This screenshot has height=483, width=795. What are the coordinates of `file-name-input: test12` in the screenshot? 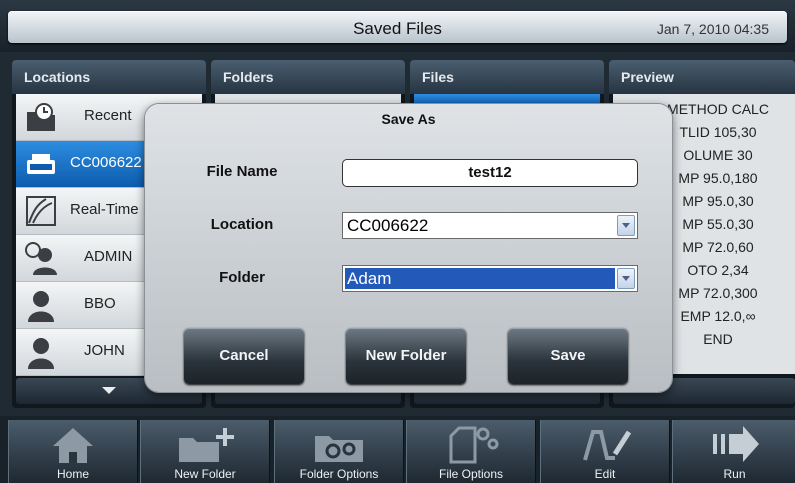 It's located at (490, 173).